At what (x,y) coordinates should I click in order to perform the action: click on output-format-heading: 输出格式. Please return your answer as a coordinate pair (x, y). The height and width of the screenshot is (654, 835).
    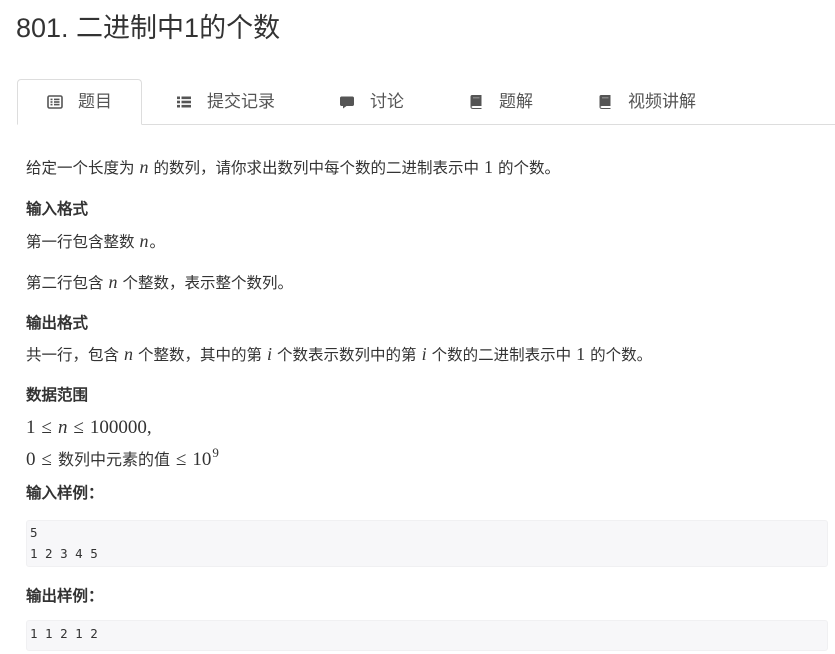
    Looking at the image, I should click on (57, 323).